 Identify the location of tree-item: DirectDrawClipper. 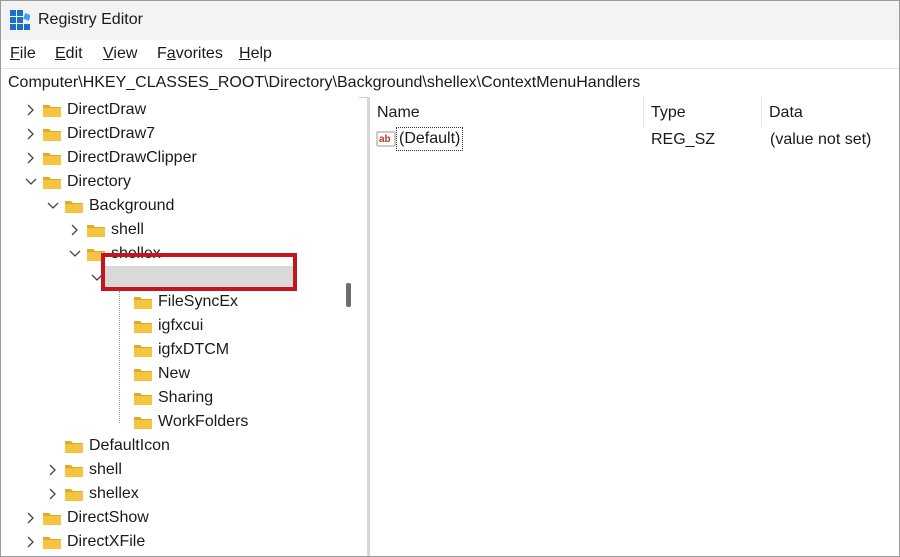
(170, 158).